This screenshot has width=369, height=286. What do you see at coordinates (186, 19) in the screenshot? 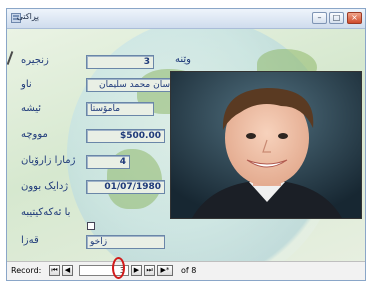
I see `title-bar: پڕاکتی – □ ×` at bounding box center [186, 19].